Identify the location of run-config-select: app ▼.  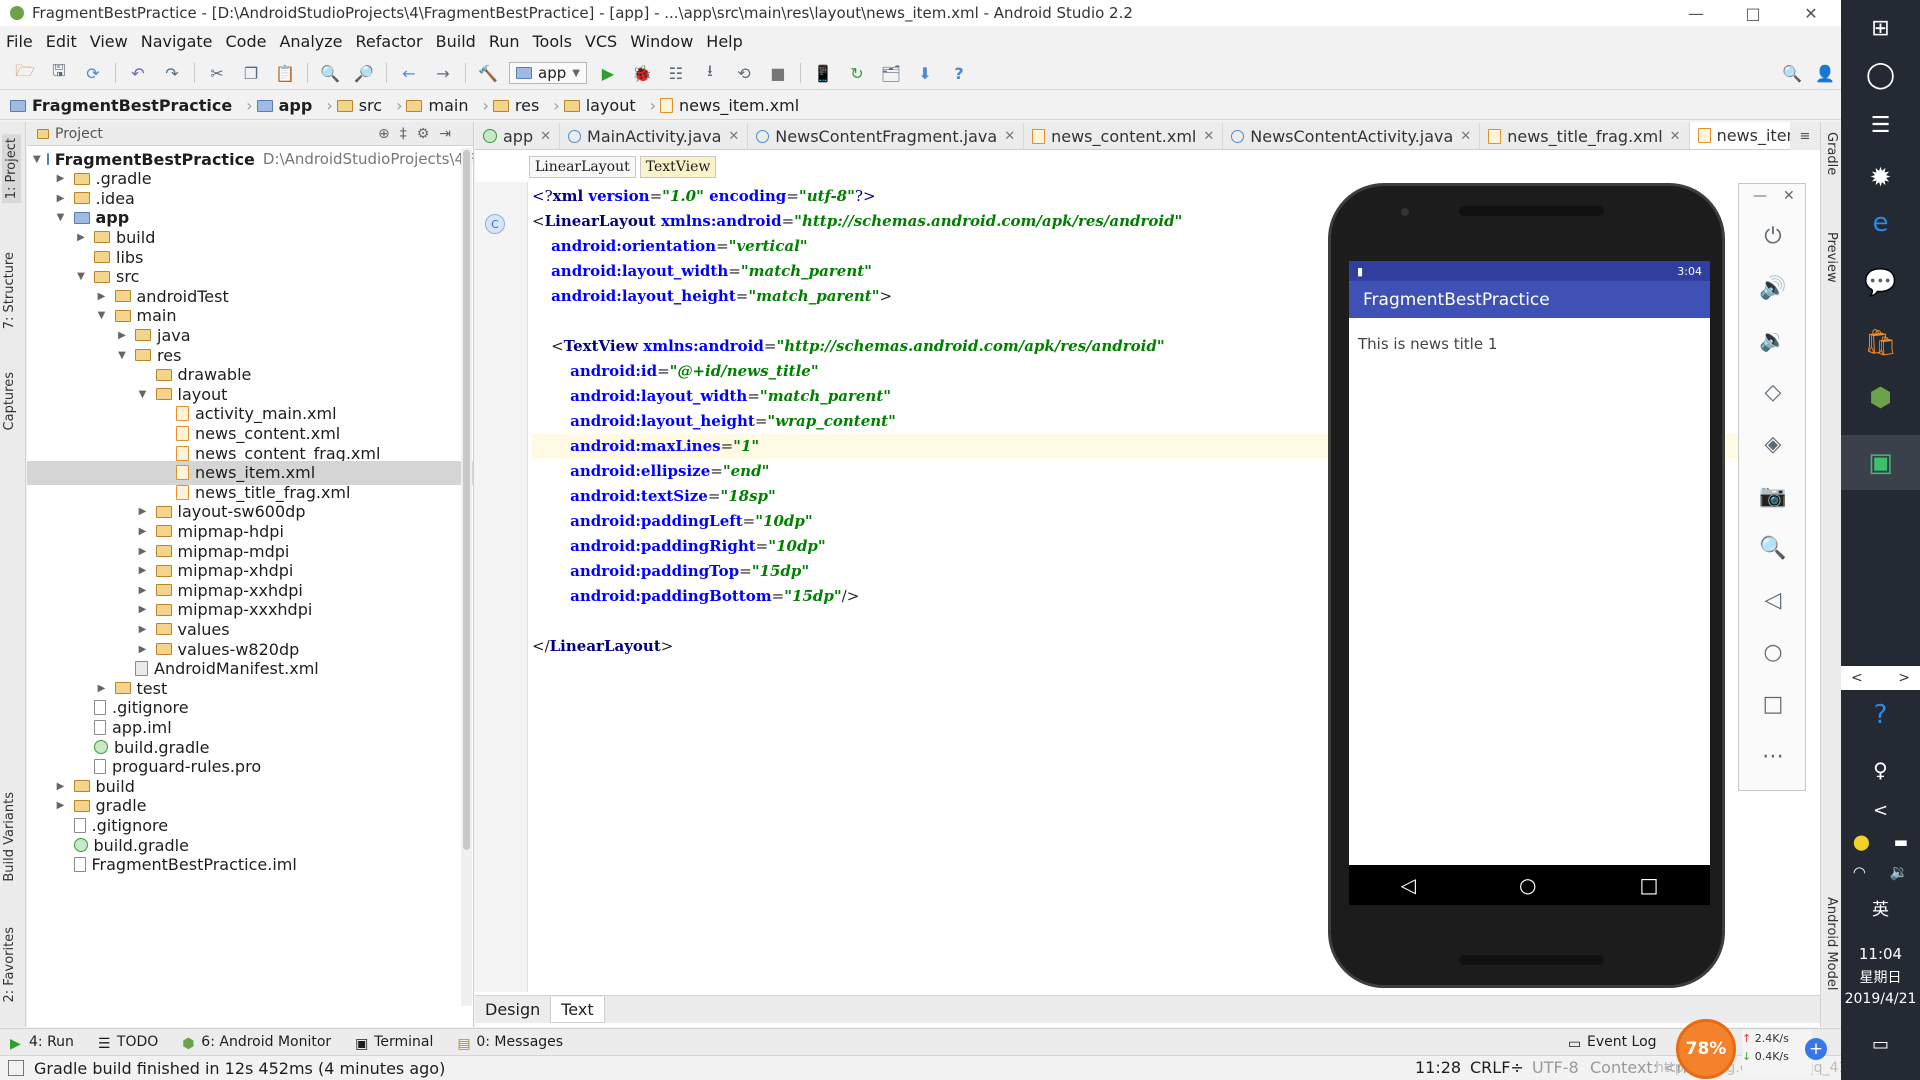
(548, 73).